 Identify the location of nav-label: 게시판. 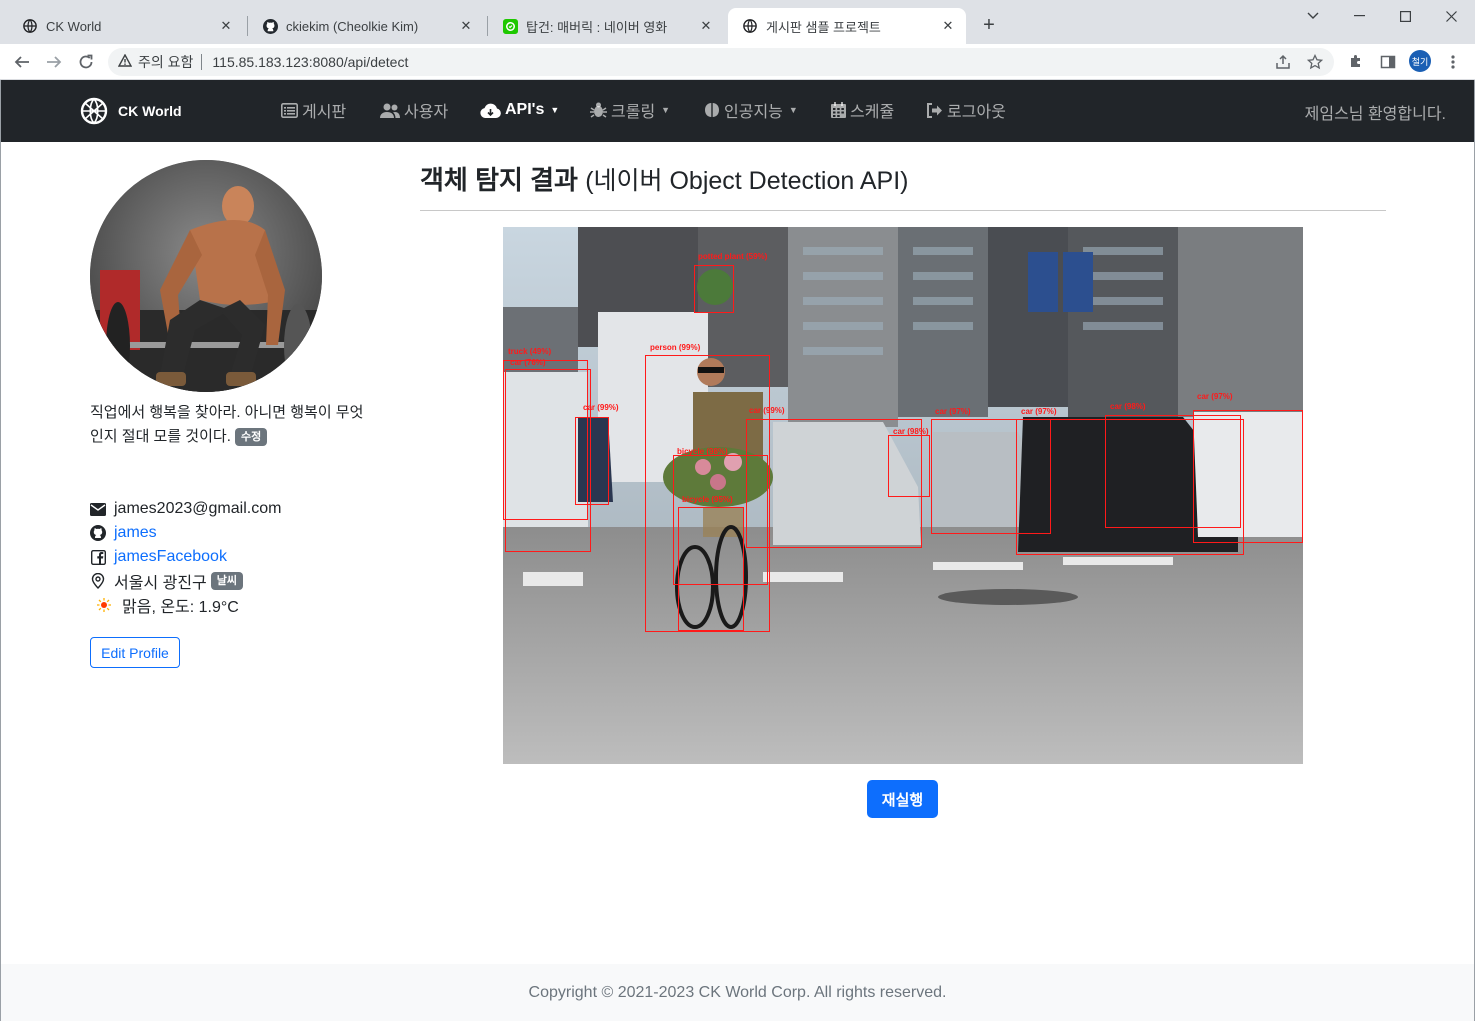
(324, 112).